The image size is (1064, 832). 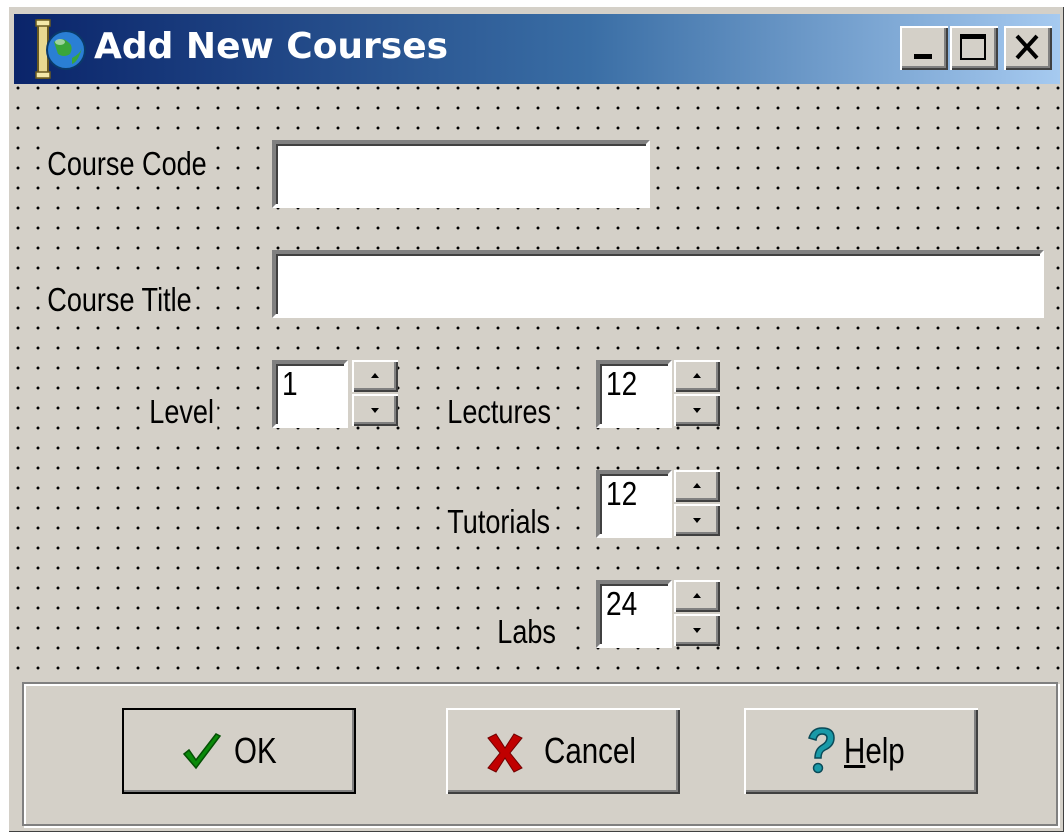 I want to click on labs-spinner, so click(x=697, y=613).